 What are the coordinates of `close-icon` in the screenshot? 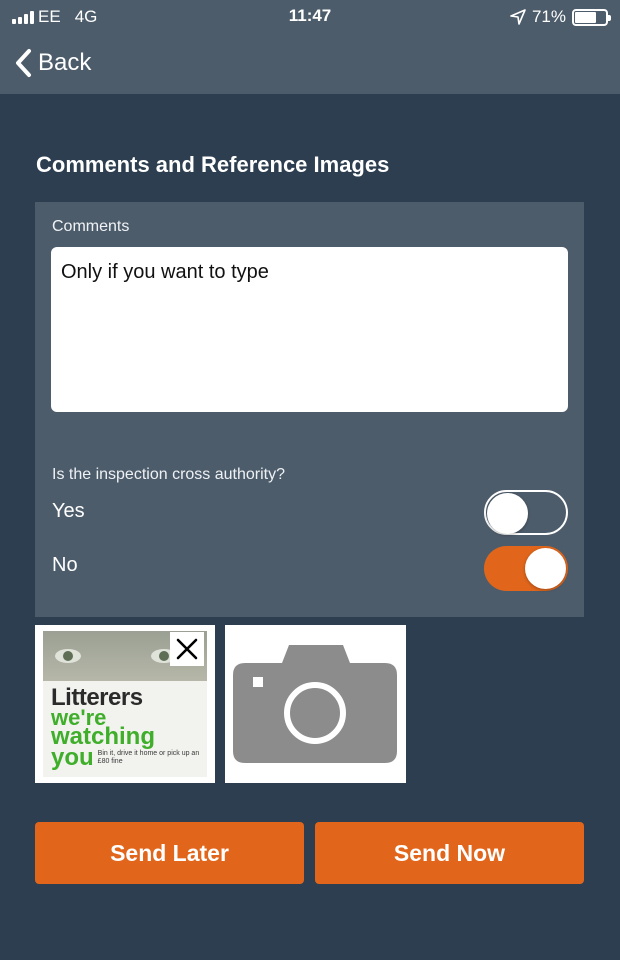 It's located at (187, 649).